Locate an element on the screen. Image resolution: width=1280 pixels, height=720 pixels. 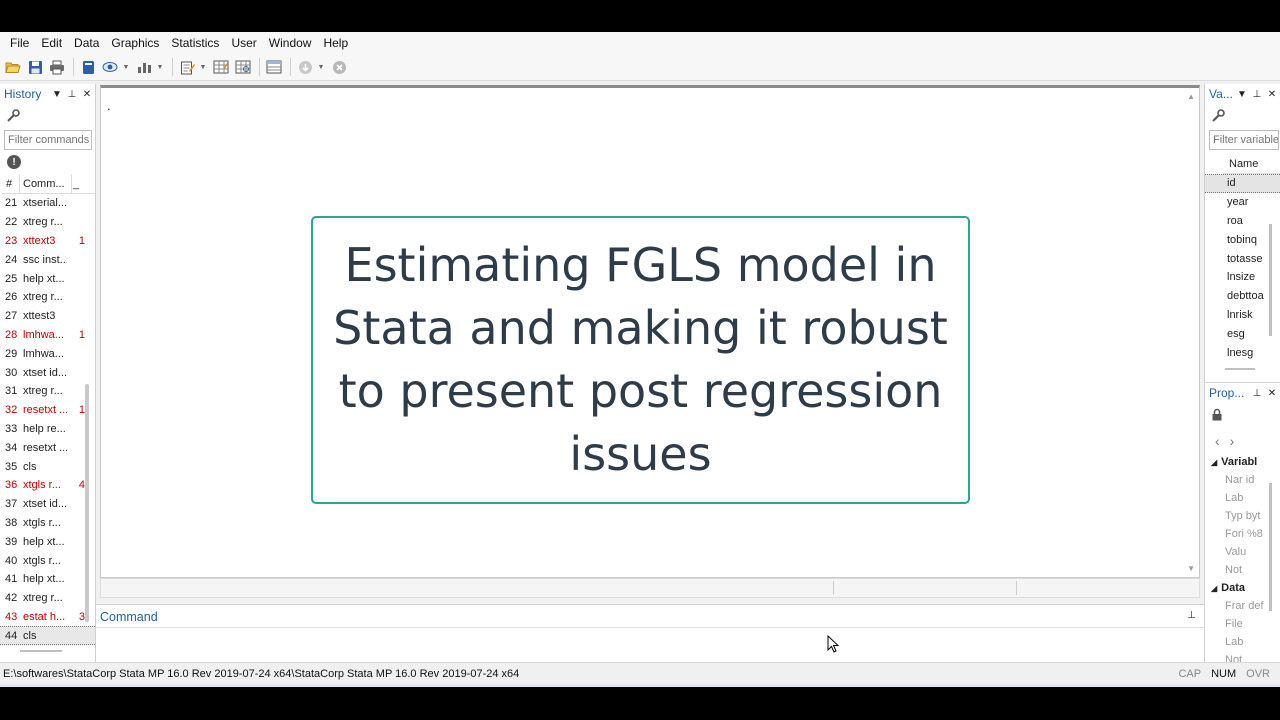
history-row: 32 resetxt ... 1 is located at coordinates (47, 410).